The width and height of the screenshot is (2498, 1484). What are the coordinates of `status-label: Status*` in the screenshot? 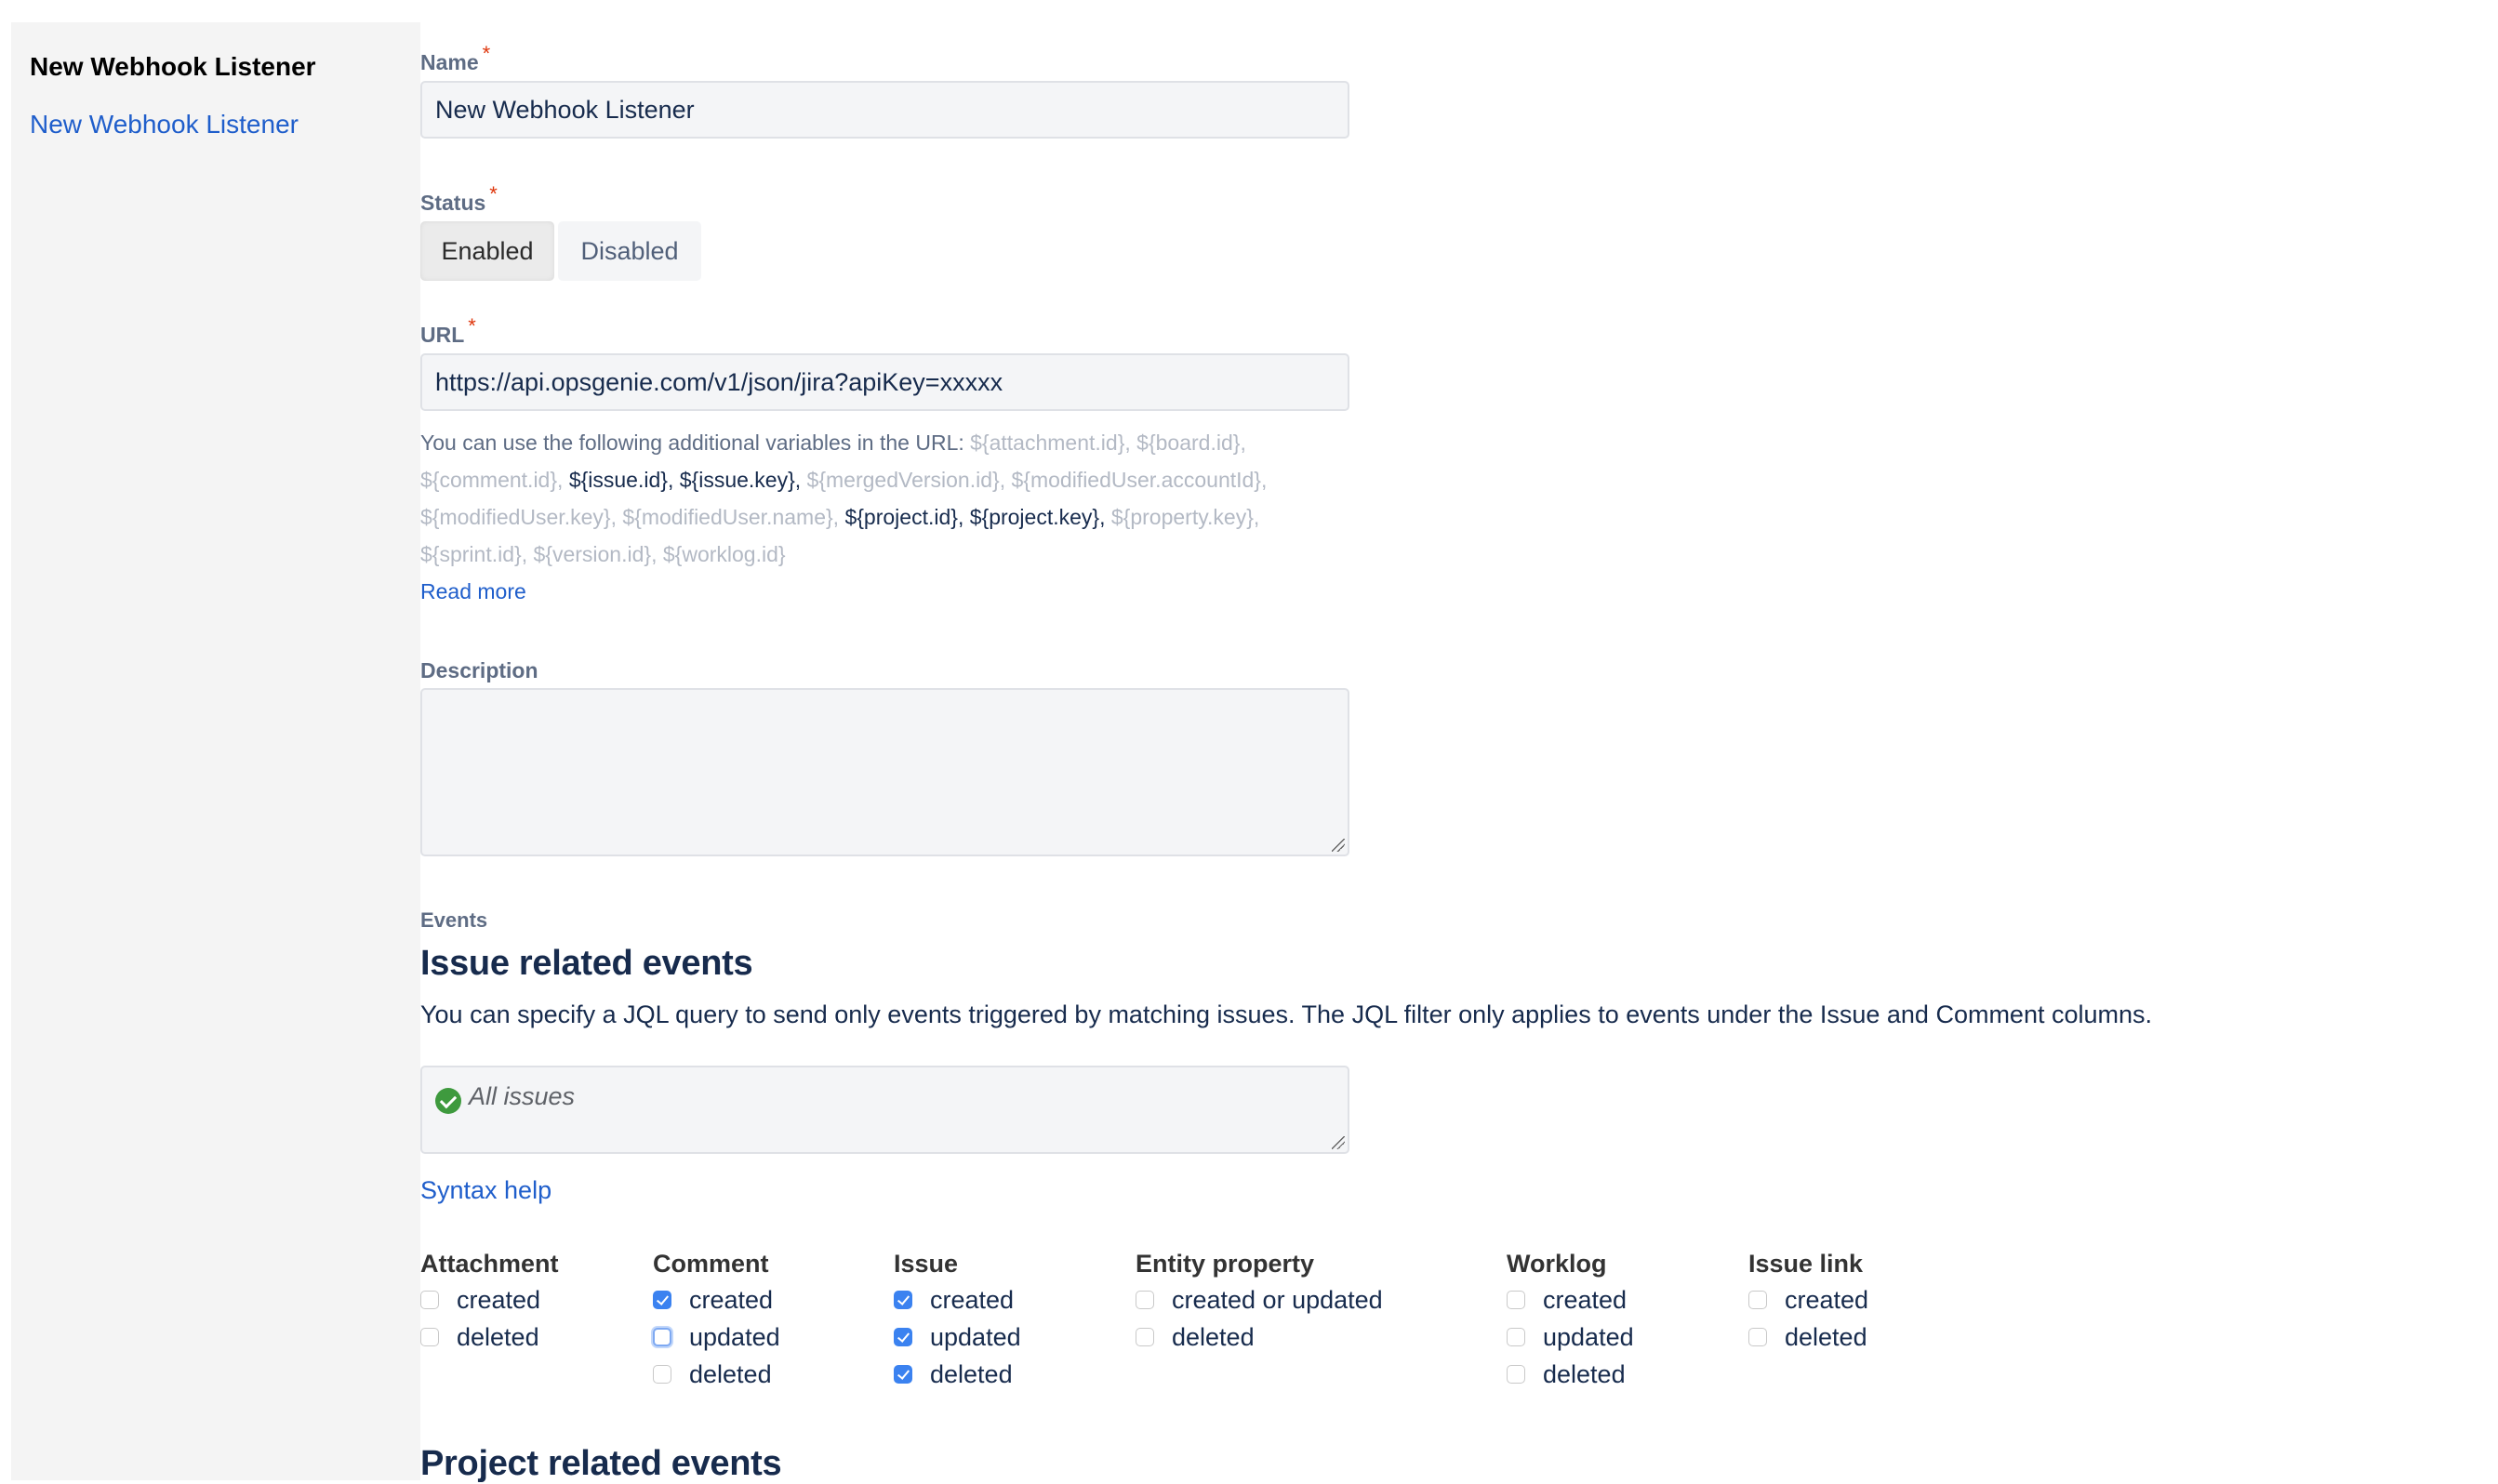 It's located at (459, 203).